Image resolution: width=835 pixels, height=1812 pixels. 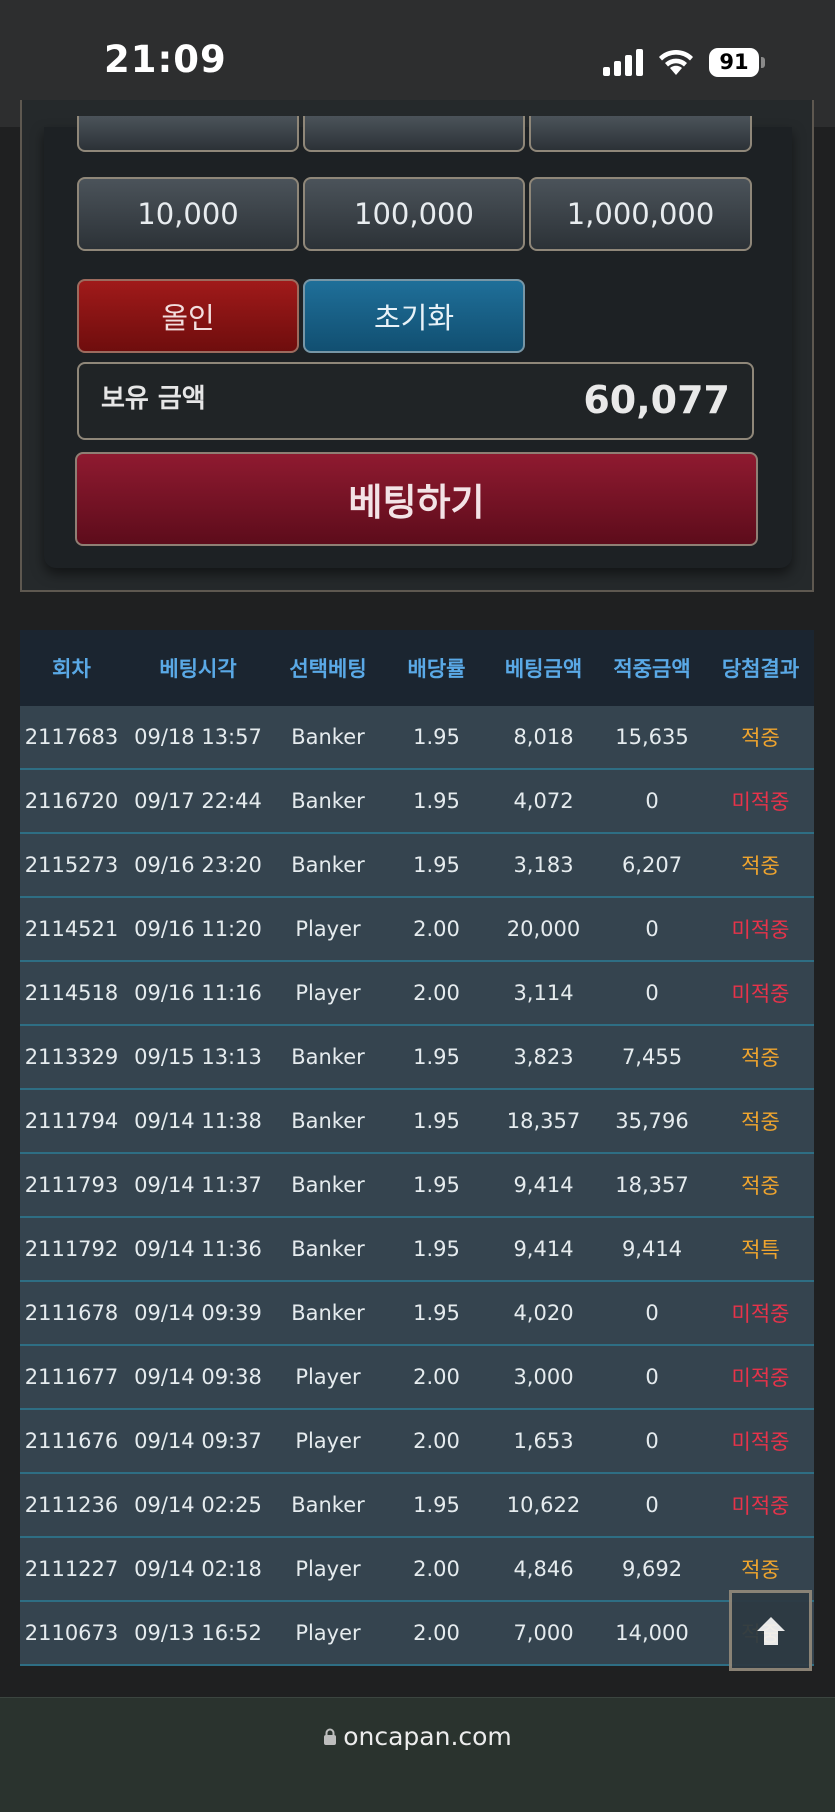 I want to click on header-selection: 선택베팅, so click(x=328, y=669).